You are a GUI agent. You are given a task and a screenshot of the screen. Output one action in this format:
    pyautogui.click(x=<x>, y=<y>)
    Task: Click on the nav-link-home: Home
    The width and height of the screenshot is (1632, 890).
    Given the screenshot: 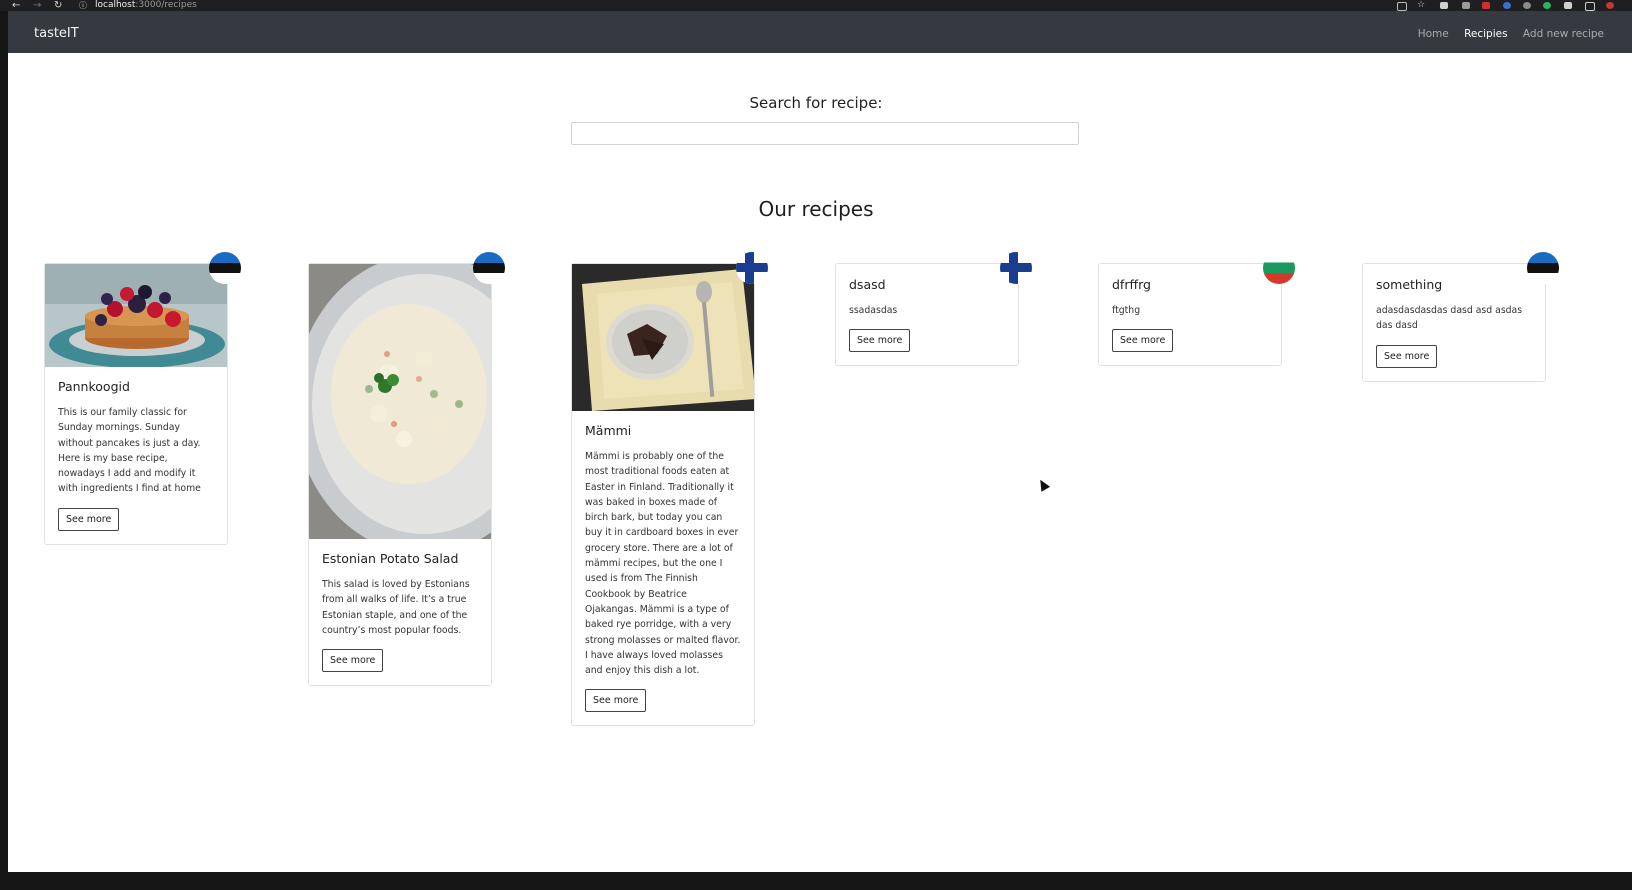 What is the action you would take?
    pyautogui.click(x=1433, y=34)
    